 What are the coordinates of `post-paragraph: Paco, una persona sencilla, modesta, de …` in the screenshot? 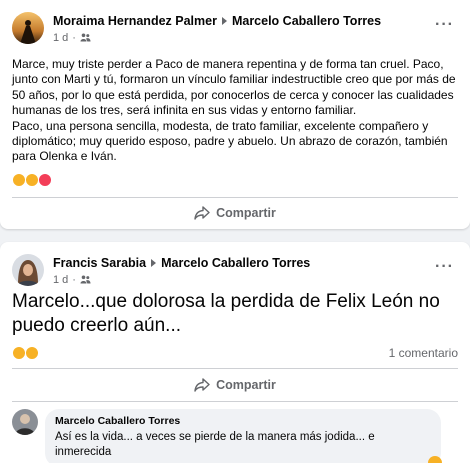 It's located at (230, 141).